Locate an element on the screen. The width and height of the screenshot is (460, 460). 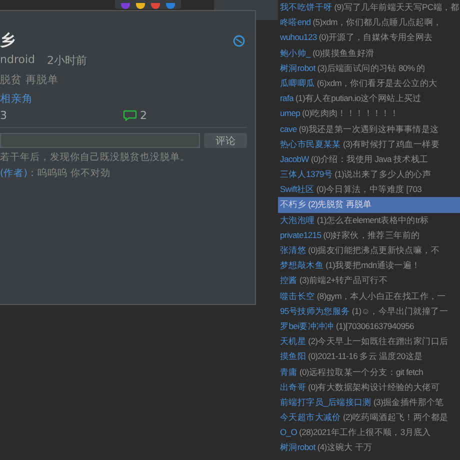
feed-item: 天机星 (2)今天早上一如既往在蹭出家门口后 is located at coordinates (369, 342).